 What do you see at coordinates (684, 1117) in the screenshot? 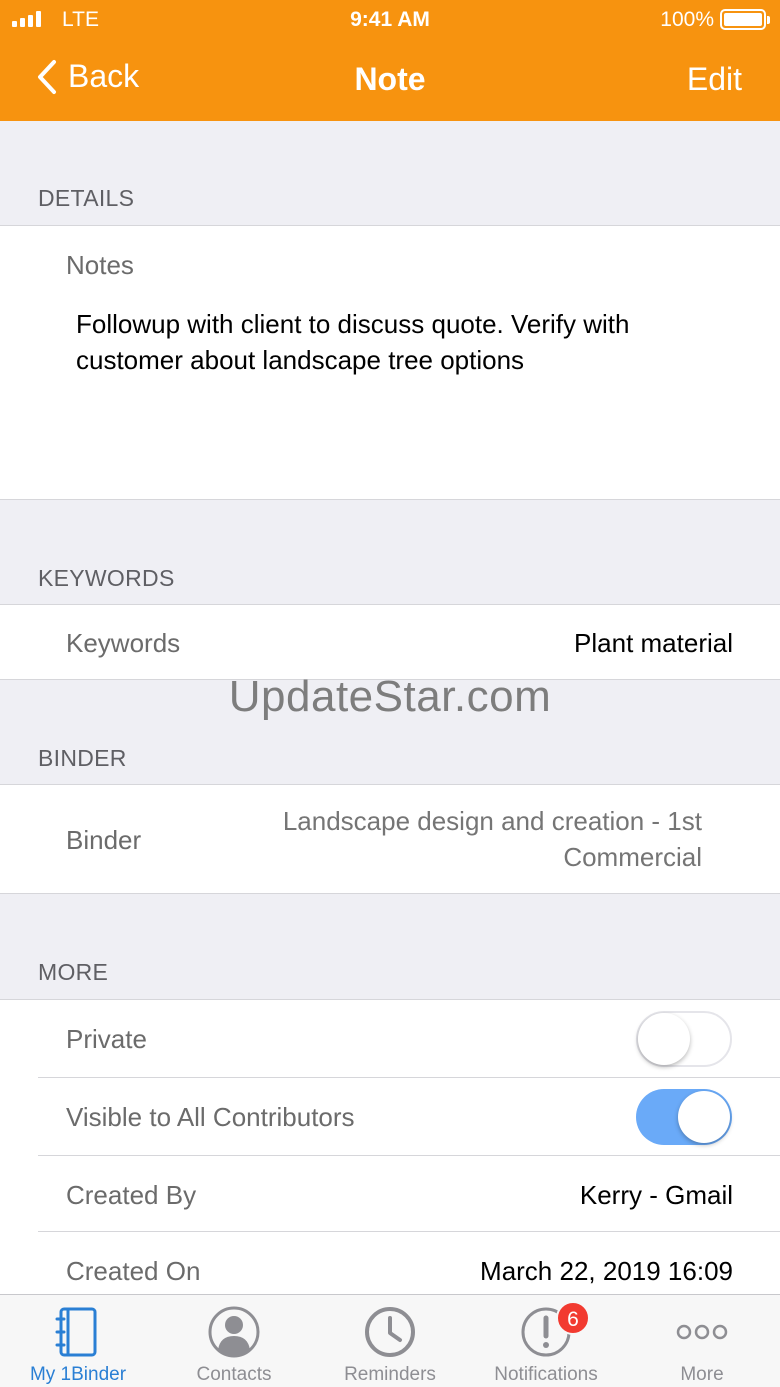
I see `visible-toggle` at bounding box center [684, 1117].